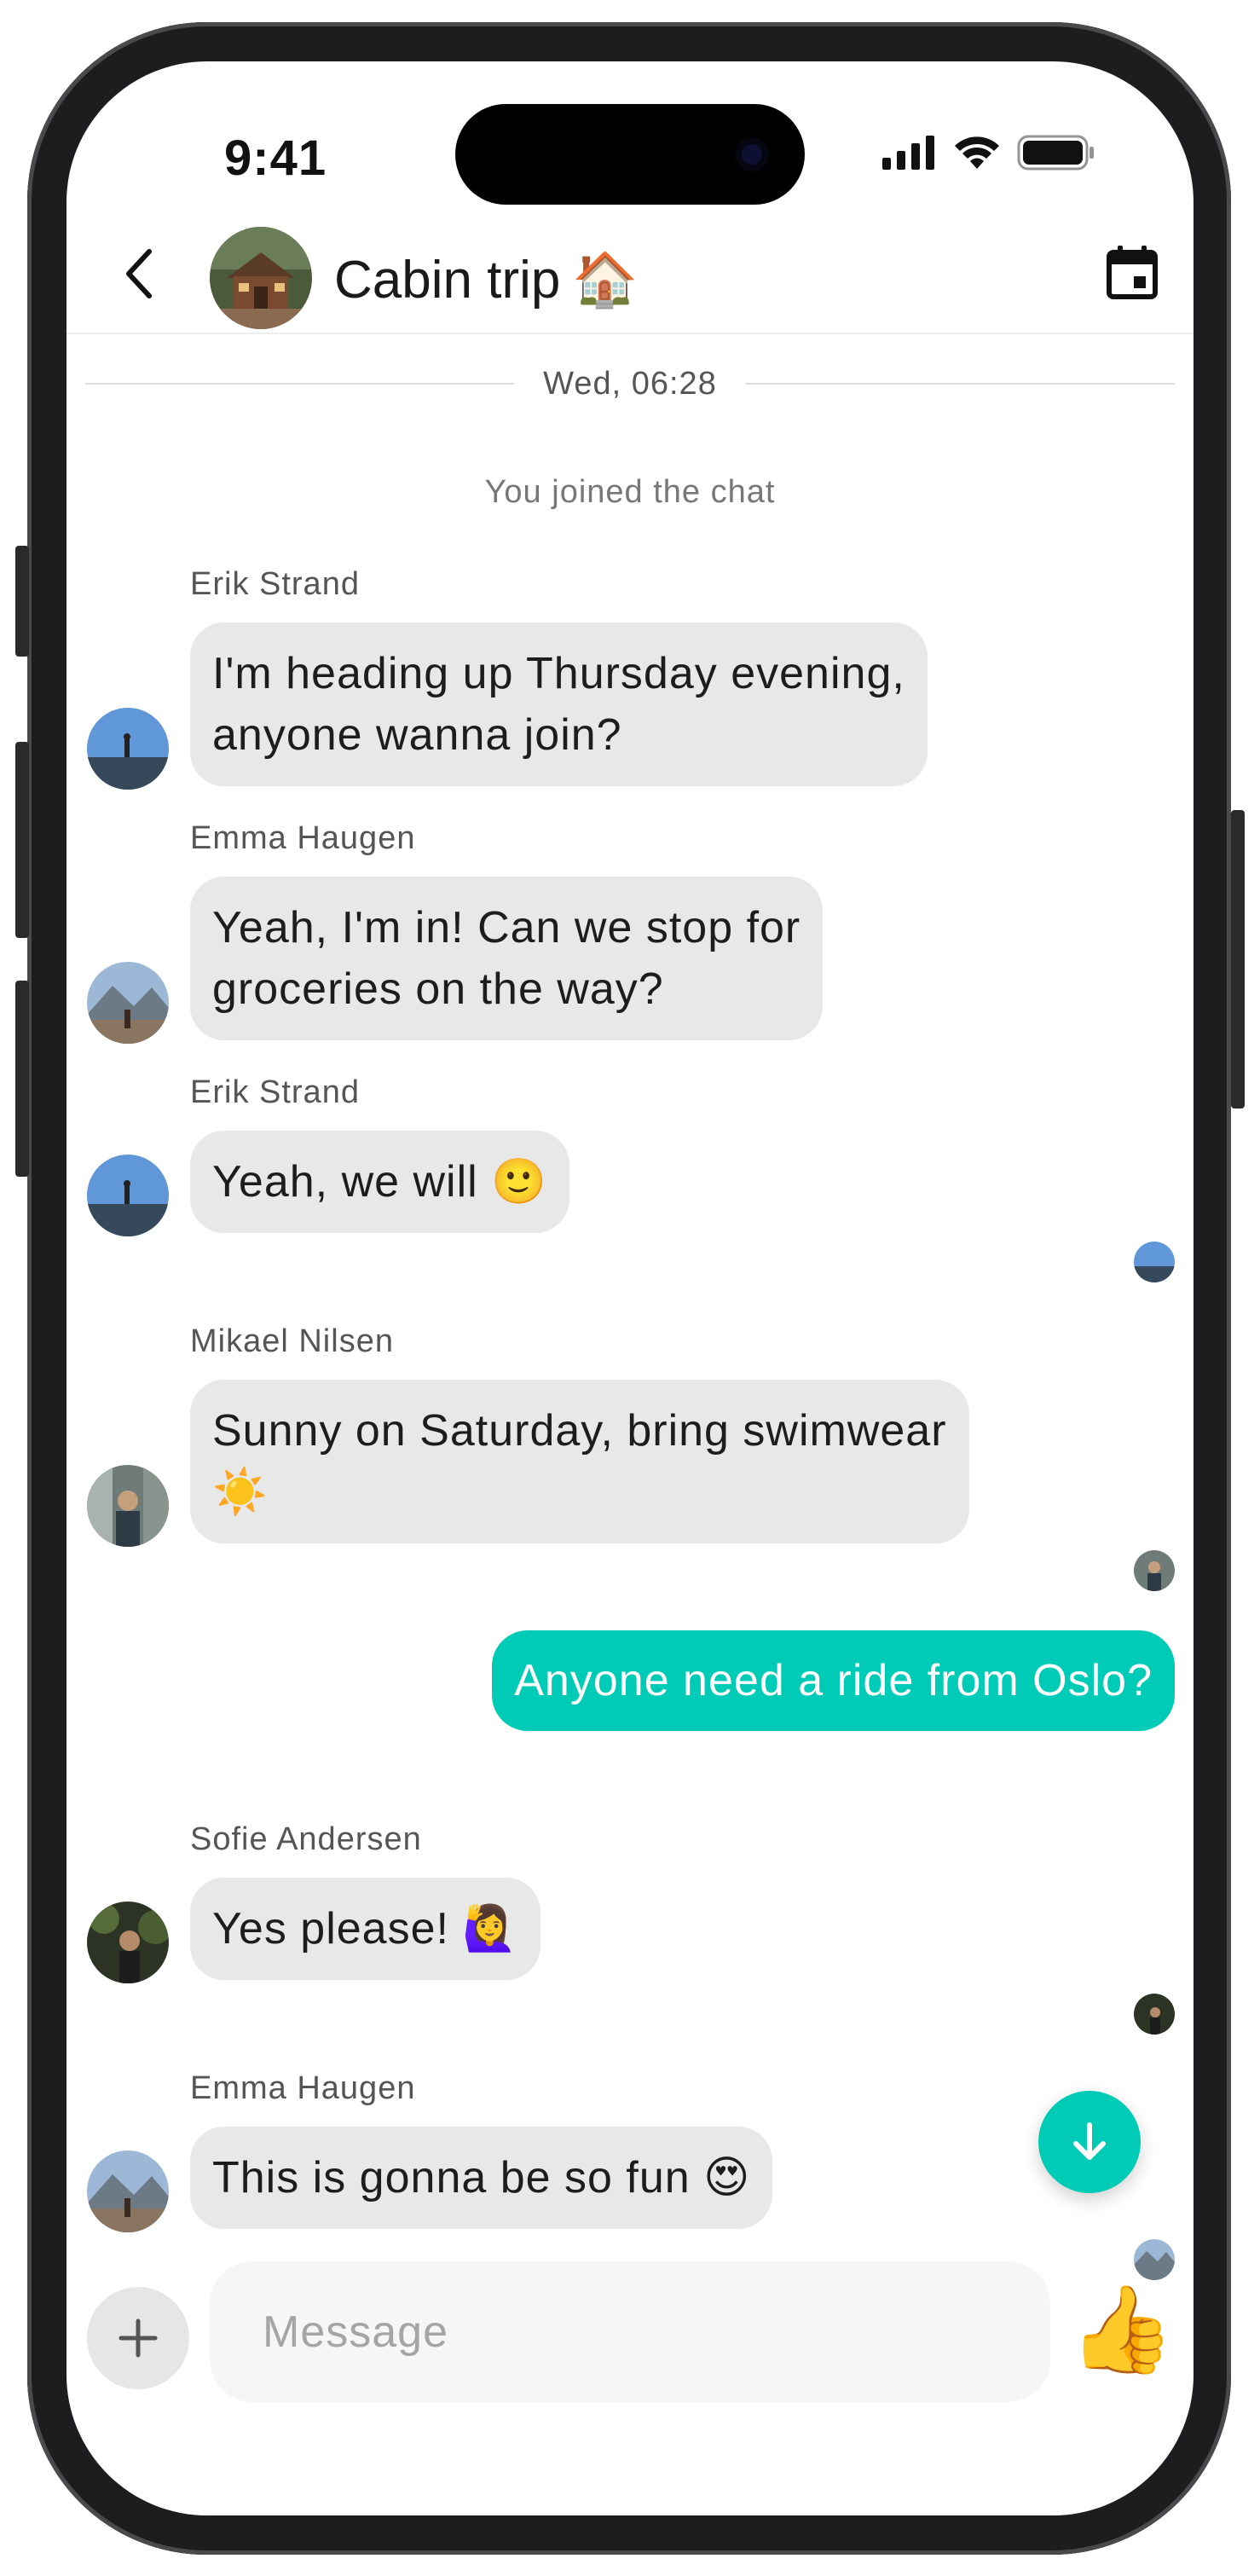 The height and width of the screenshot is (2576, 1260). Describe the element at coordinates (438, 989) in the screenshot. I see `message-line: groceries on the way?` at that location.